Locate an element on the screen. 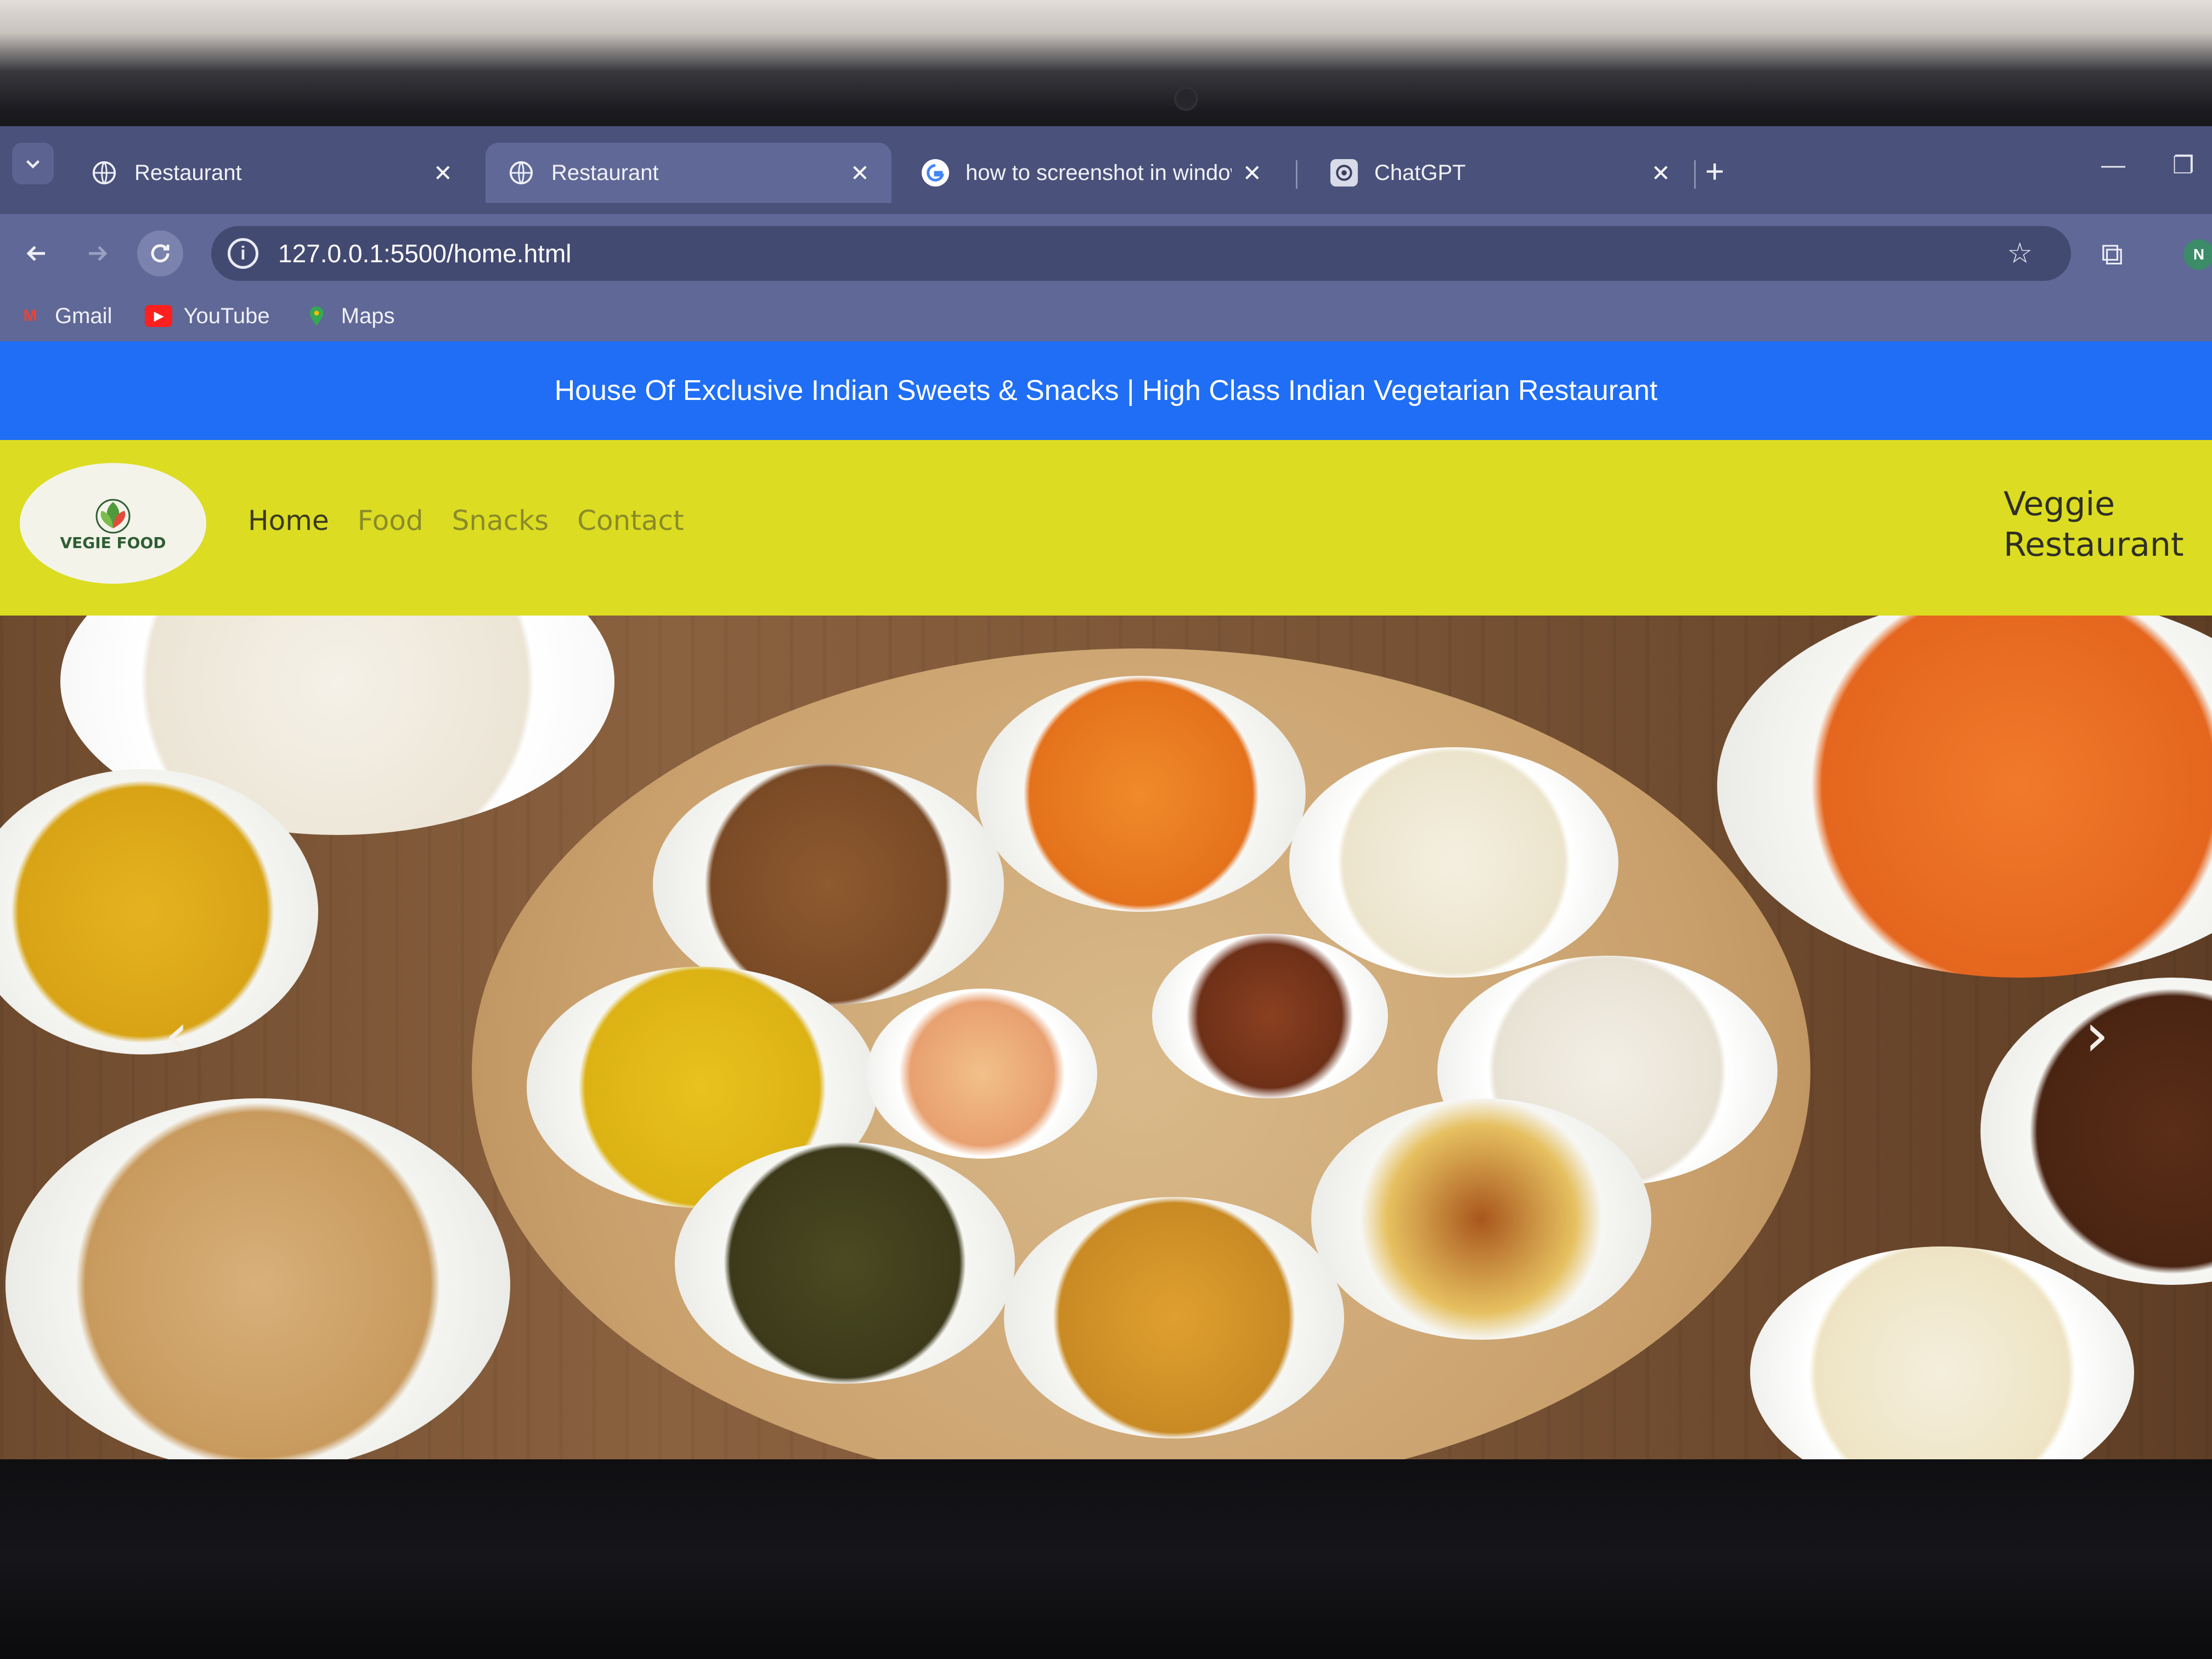 This screenshot has height=1659, width=2212. main-nav: Home Food Snacks Contact is located at coordinates (480, 521).